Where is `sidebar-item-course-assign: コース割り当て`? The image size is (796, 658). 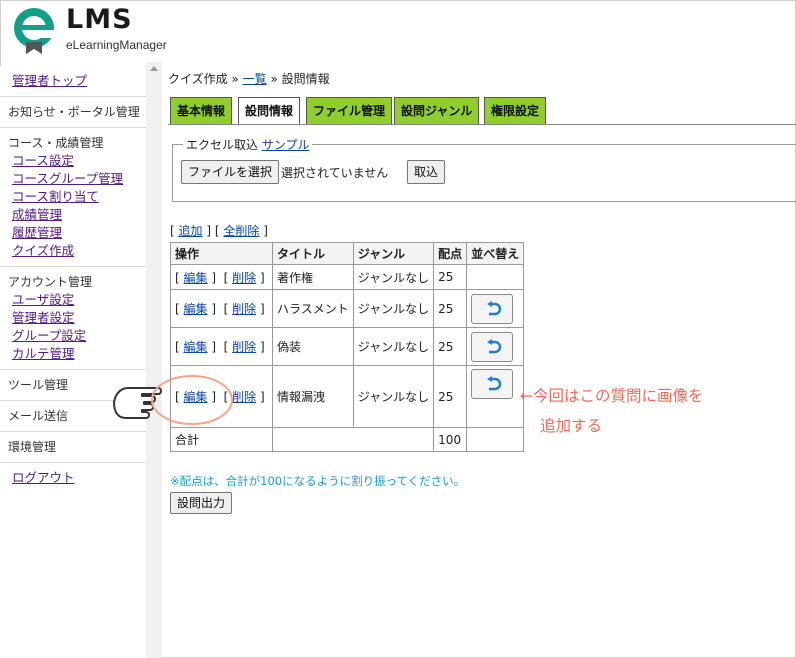 sidebar-item-course-assign: コース割り当て is located at coordinates (77, 197).